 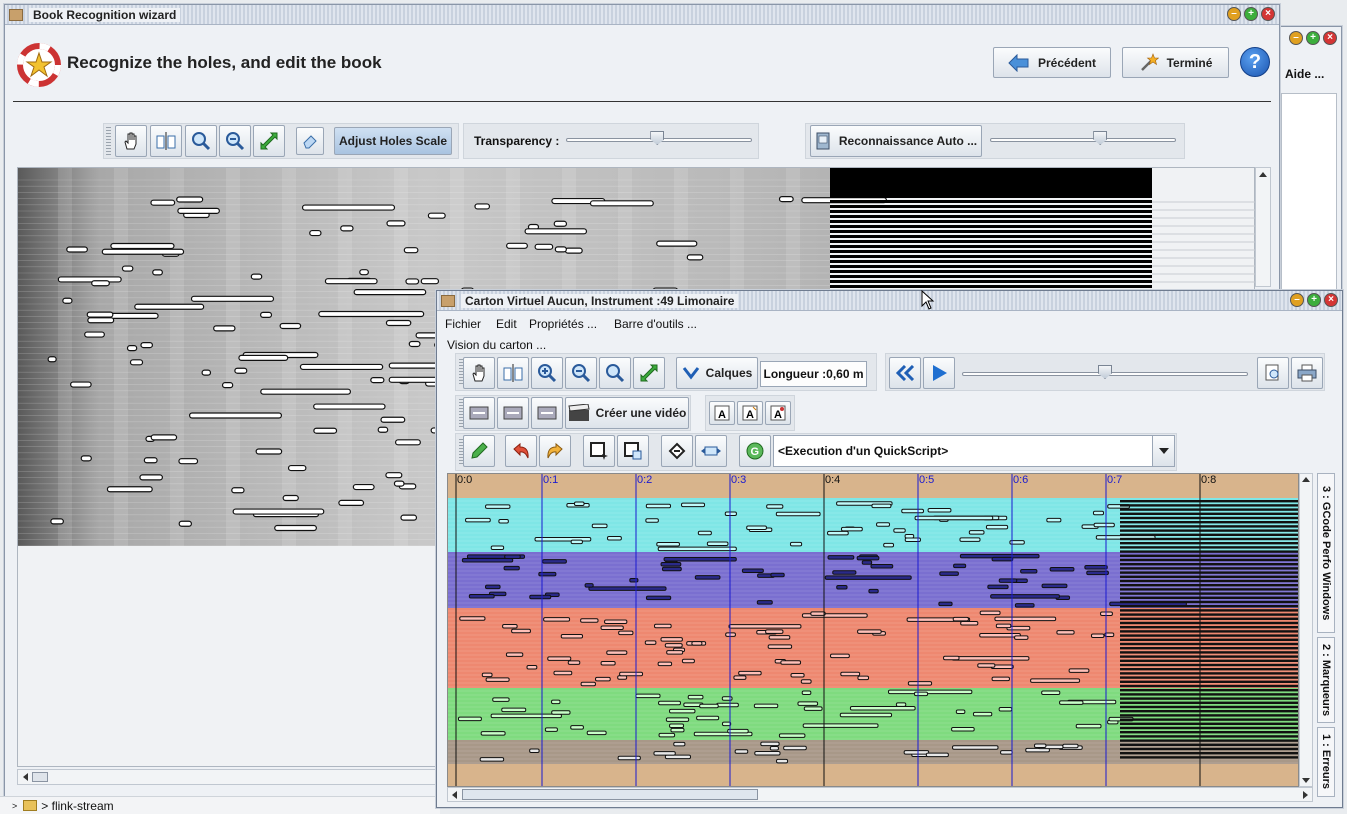 What do you see at coordinates (1100, 138) in the screenshot?
I see `auto-recognition-slider-thumb` at bounding box center [1100, 138].